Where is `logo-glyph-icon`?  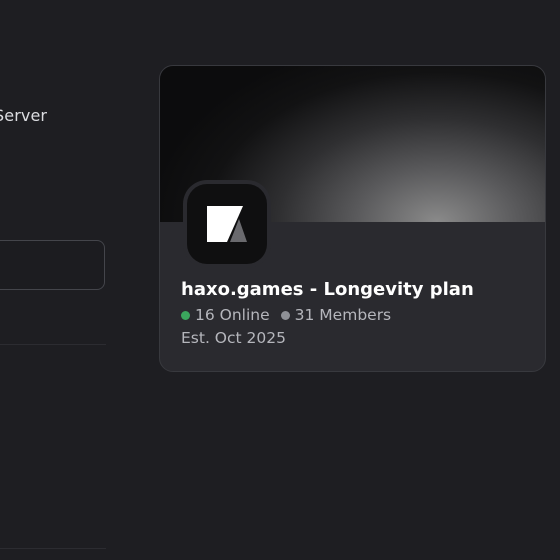
logo-glyph-icon is located at coordinates (227, 224).